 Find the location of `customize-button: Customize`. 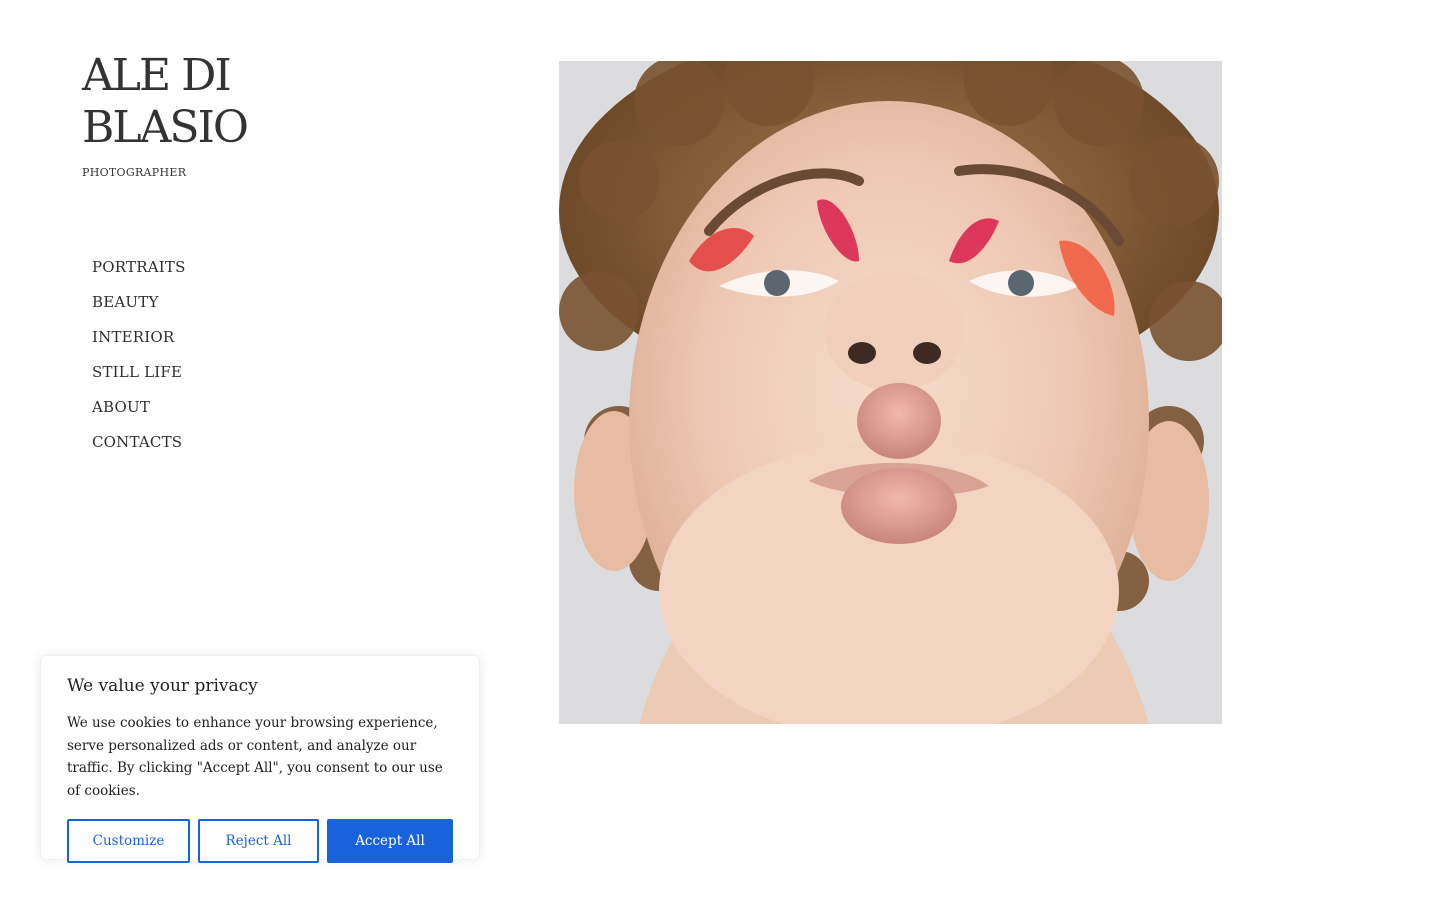

customize-button: Customize is located at coordinates (128, 841).